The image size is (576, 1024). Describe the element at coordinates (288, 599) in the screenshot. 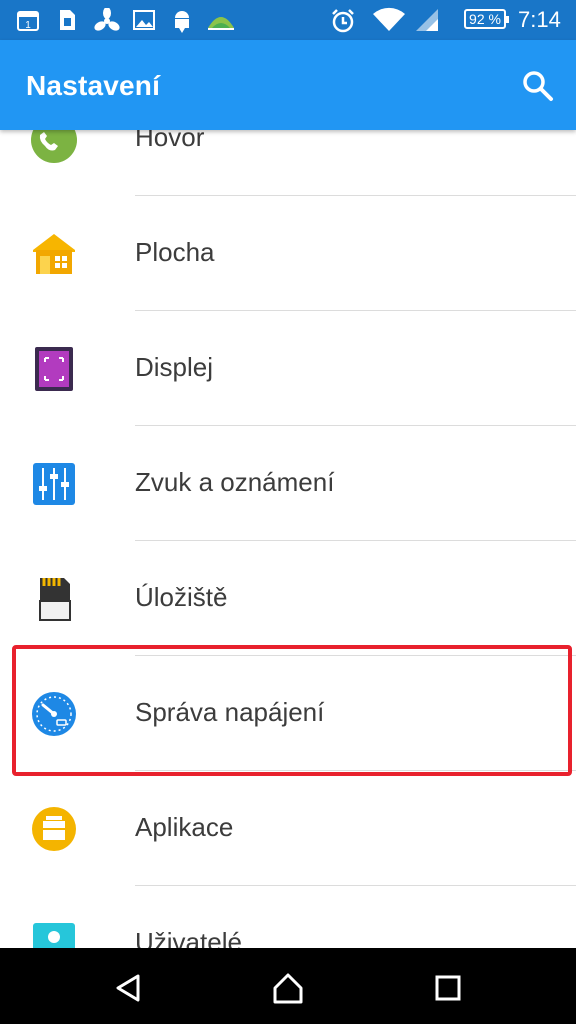

I see `settings-item-uloziste: Úložiště` at that location.